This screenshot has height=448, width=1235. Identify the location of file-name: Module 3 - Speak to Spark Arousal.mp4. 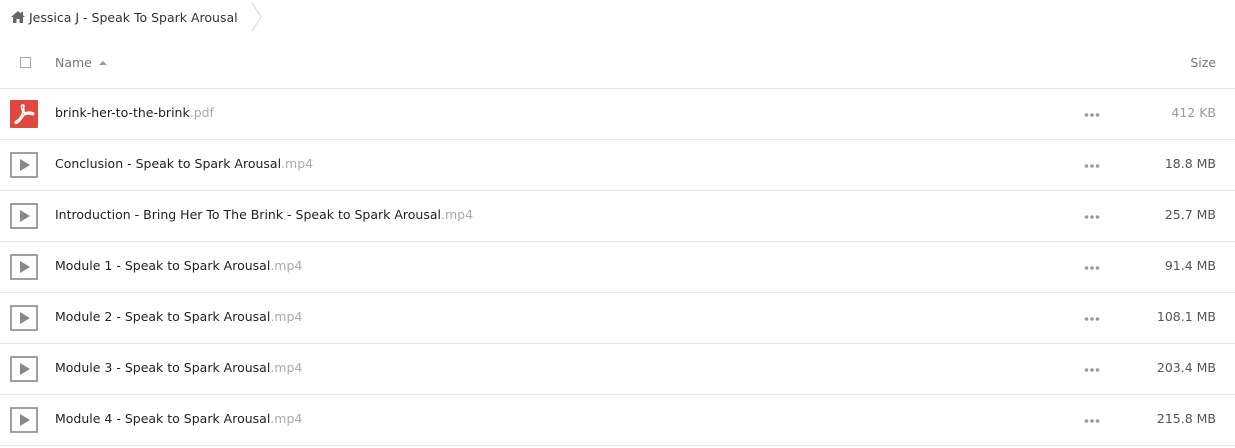
(178, 367).